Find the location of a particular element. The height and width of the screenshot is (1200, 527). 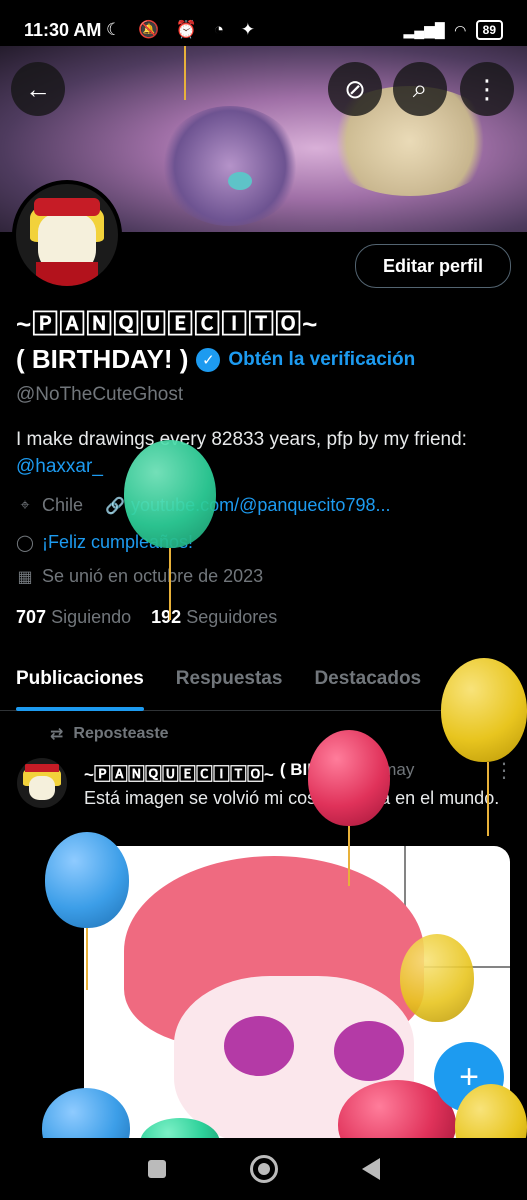

post-avatar-face is located at coordinates (42, 788).